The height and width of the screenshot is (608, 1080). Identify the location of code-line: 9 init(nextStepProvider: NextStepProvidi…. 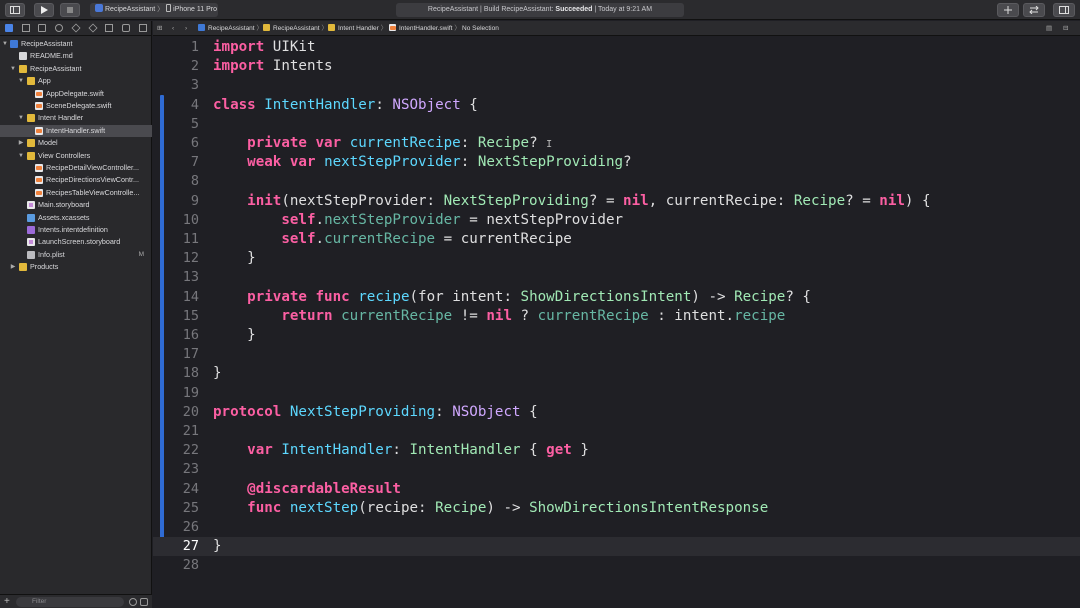
(616, 201).